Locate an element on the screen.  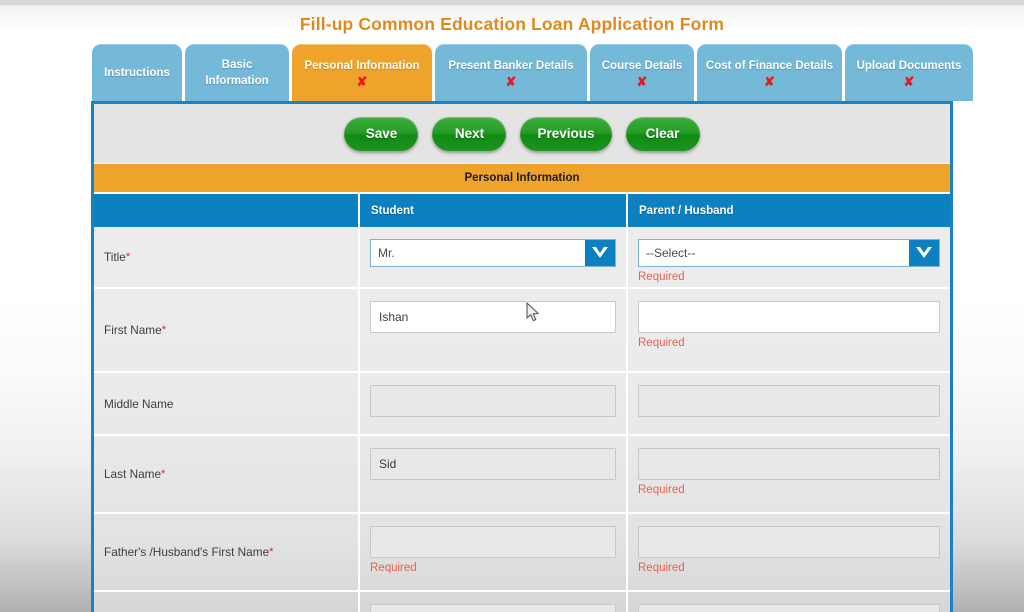
last-name-parent-error: Required is located at coordinates (661, 490).